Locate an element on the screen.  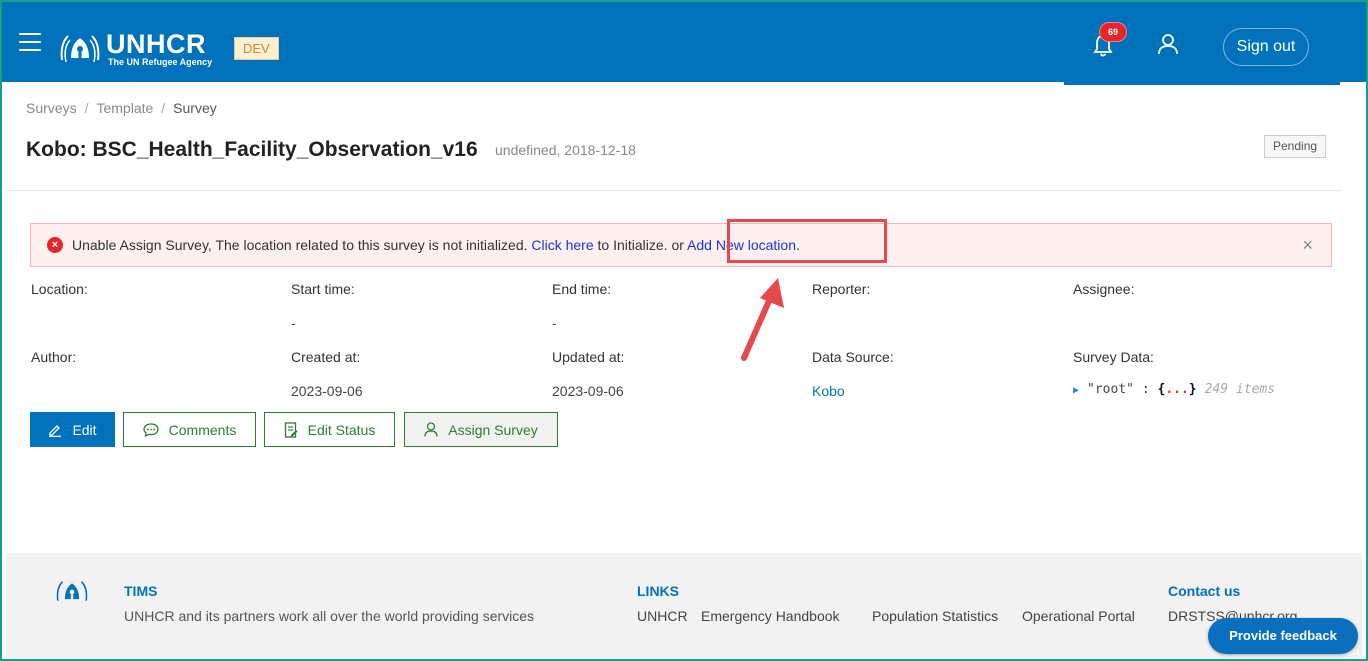
edit-button: Edit is located at coordinates (72, 429).